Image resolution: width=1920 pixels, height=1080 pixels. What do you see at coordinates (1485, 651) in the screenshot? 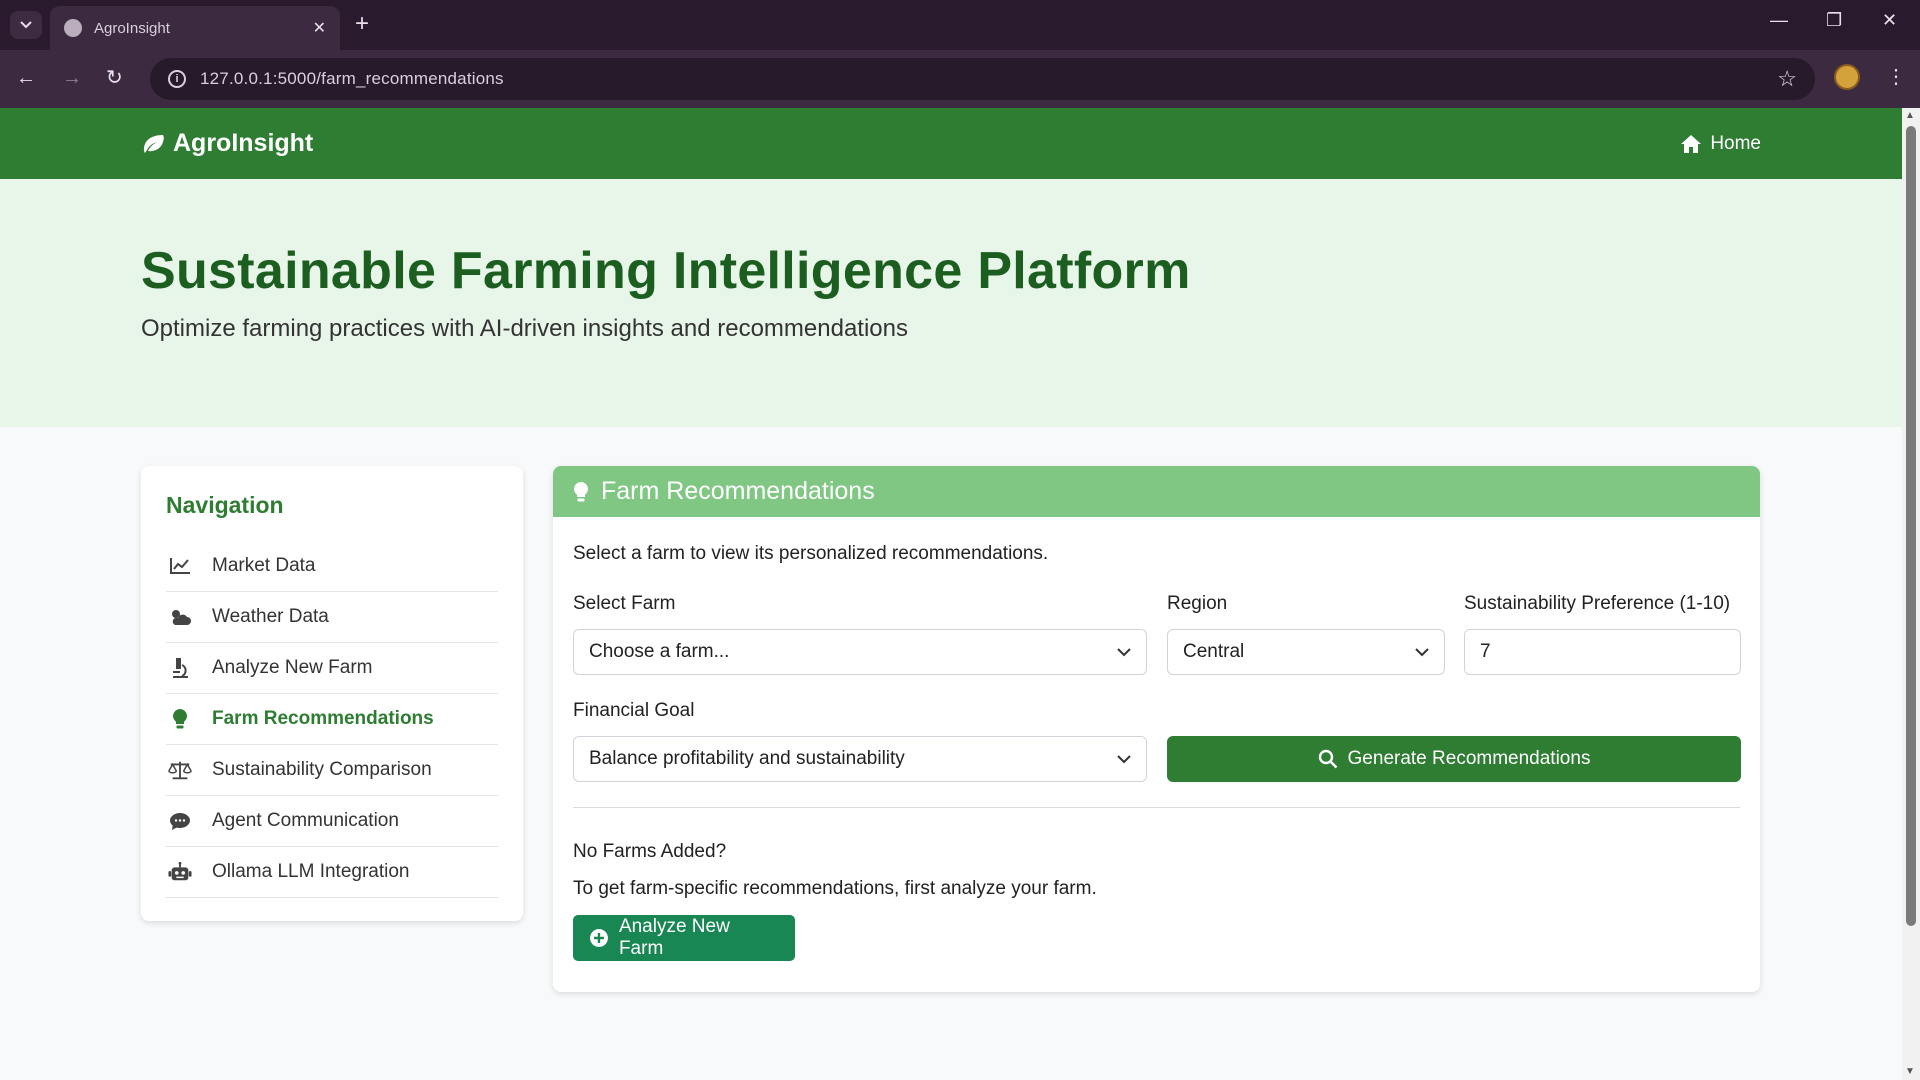
I see `sustainability-value: 7` at bounding box center [1485, 651].